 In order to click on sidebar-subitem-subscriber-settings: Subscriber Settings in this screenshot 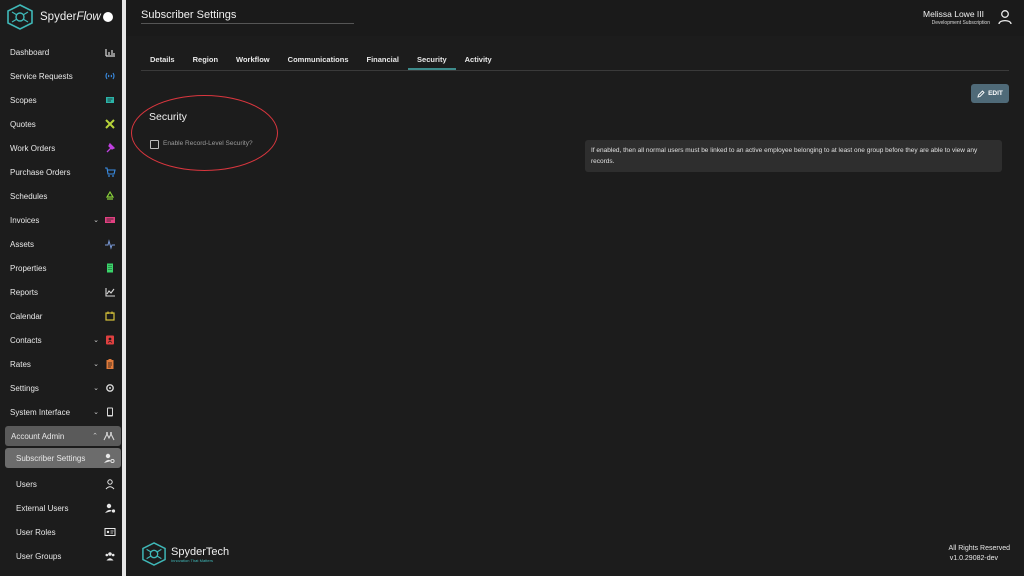, I will do `click(63, 458)`.